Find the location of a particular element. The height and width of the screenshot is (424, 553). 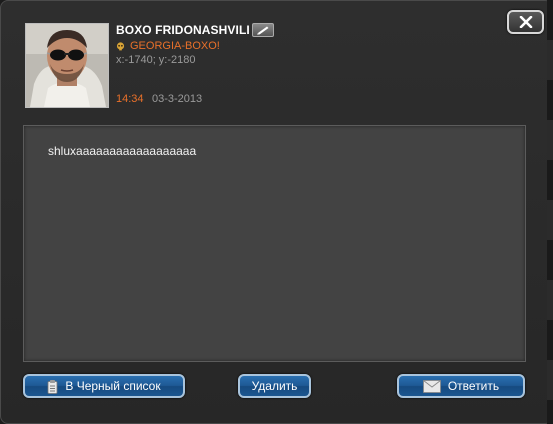

blacklist-button-label: В Черный список is located at coordinates (113, 386).